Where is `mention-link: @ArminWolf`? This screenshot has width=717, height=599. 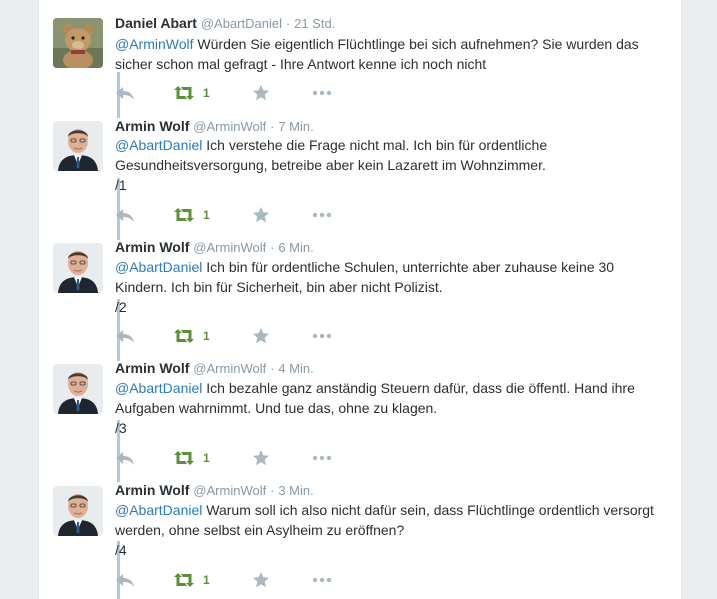
mention-link: @ArminWolf is located at coordinates (154, 44).